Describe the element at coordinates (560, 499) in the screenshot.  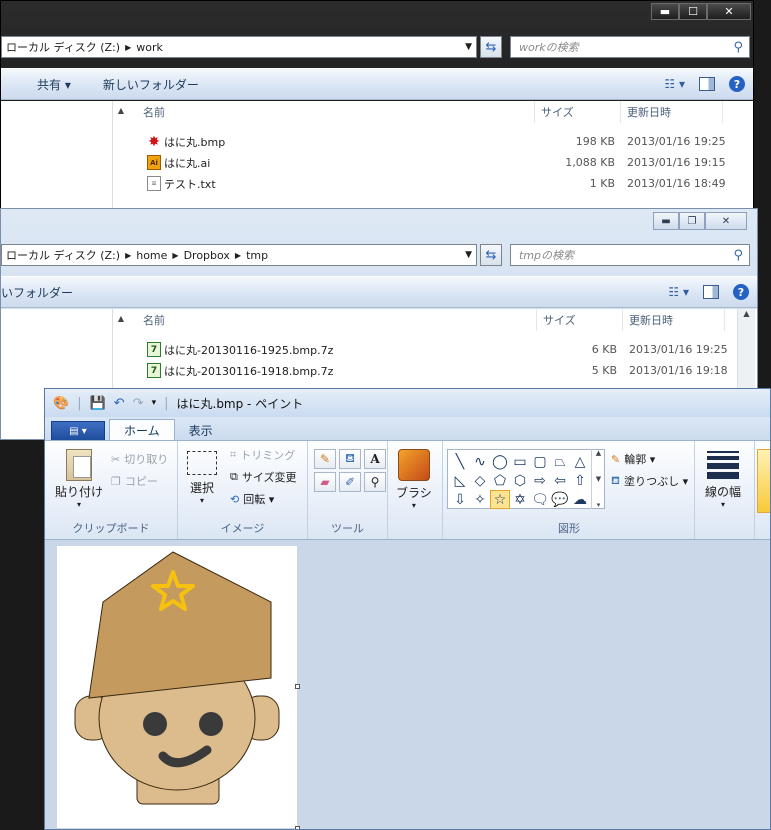
I see `callout-oval-shape-icon: 💬` at that location.